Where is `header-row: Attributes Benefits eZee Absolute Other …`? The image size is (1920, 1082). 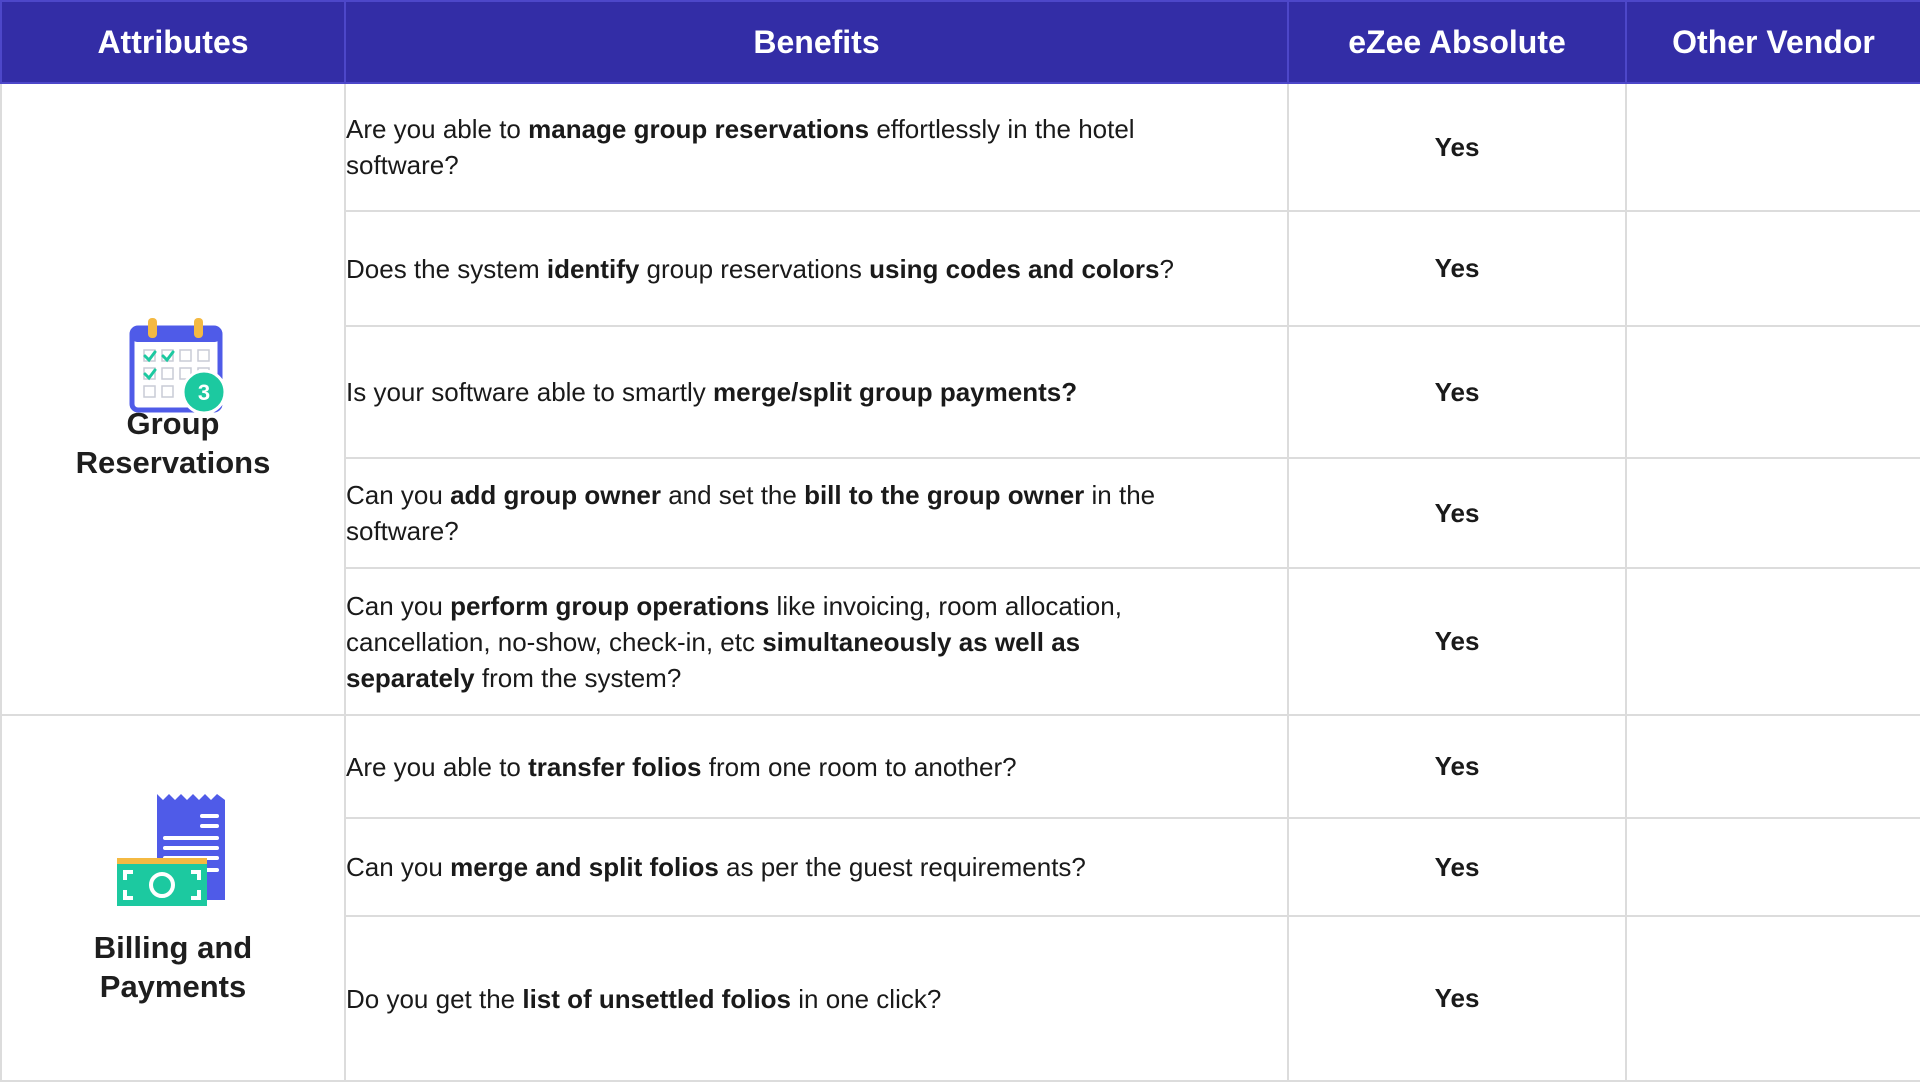 header-row: Attributes Benefits eZee Absolute Other … is located at coordinates (960, 42).